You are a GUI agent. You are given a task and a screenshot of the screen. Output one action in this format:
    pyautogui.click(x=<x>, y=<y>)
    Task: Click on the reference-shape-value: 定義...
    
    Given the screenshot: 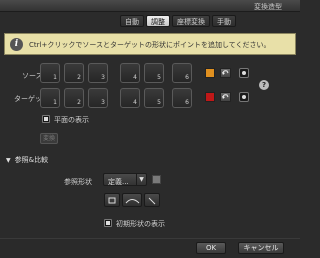 What is the action you would take?
    pyautogui.click(x=118, y=182)
    